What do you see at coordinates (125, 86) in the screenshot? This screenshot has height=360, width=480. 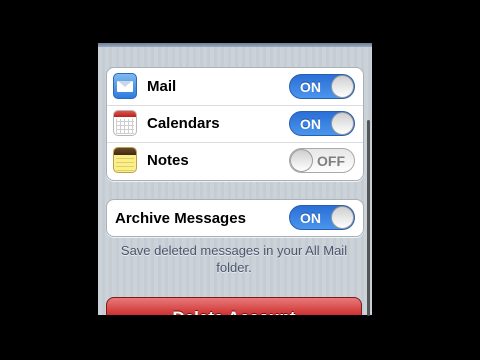 I see `mail-icon` at bounding box center [125, 86].